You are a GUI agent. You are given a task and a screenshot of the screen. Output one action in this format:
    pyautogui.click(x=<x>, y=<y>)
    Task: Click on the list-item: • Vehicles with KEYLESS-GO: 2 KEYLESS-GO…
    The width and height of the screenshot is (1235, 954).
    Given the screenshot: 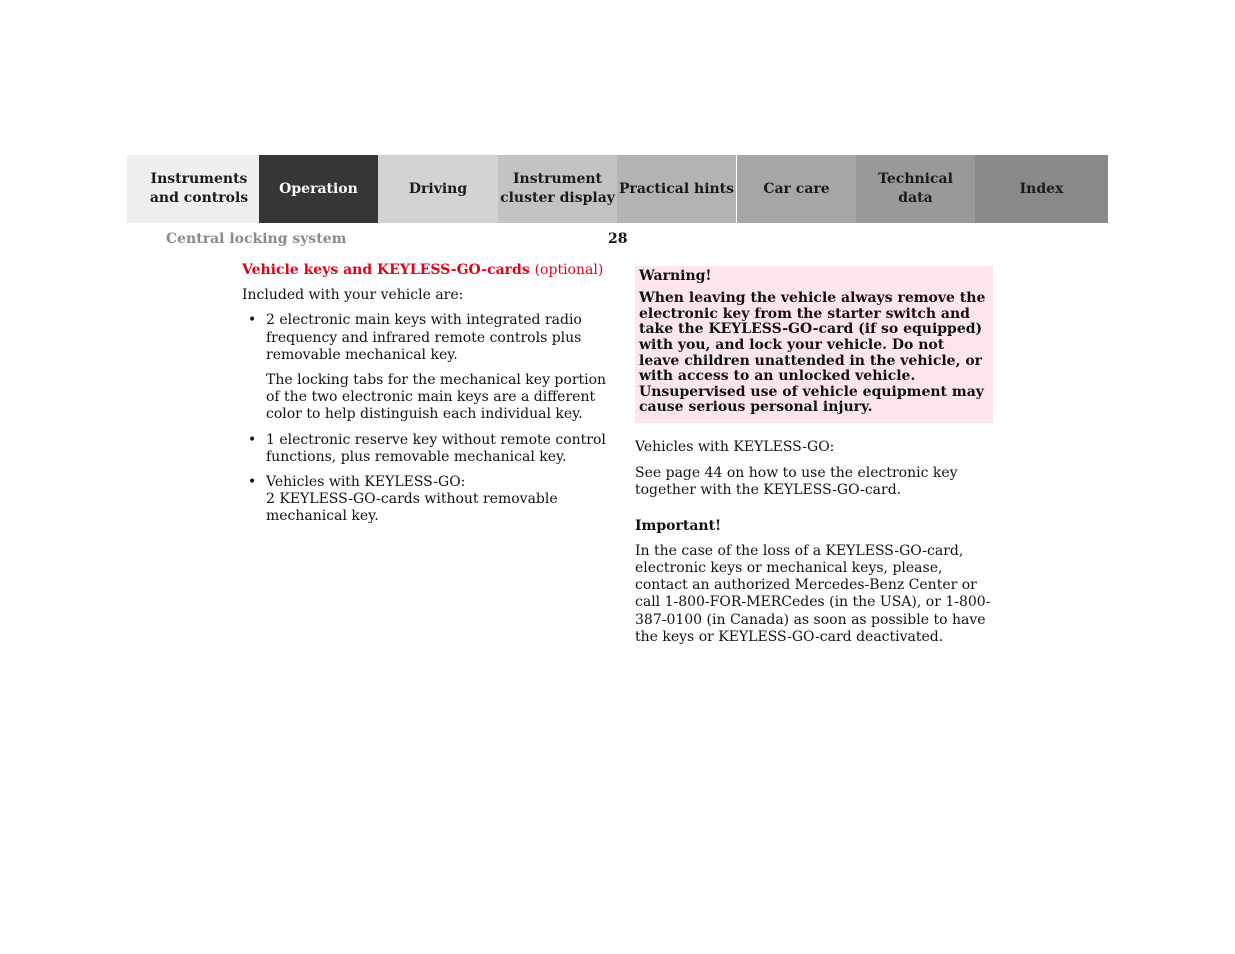 What is the action you would take?
    pyautogui.click(x=424, y=500)
    